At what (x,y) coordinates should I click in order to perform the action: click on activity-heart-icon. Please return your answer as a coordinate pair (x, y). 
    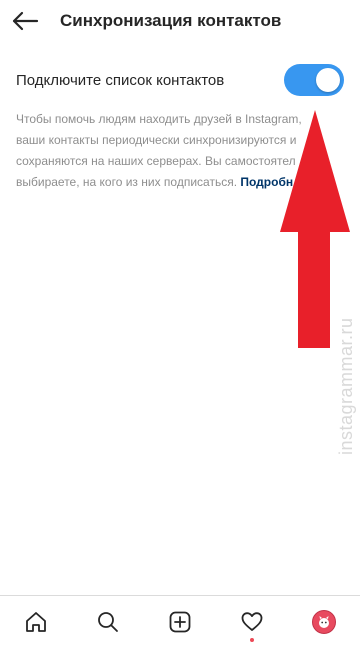
    Looking at the image, I should click on (252, 621).